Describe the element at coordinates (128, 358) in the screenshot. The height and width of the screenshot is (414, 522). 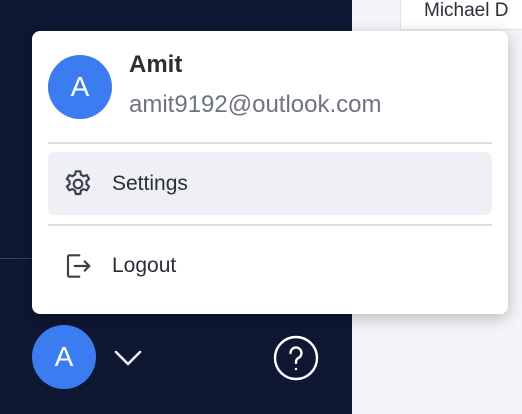
I see `chevron-down-icon` at that location.